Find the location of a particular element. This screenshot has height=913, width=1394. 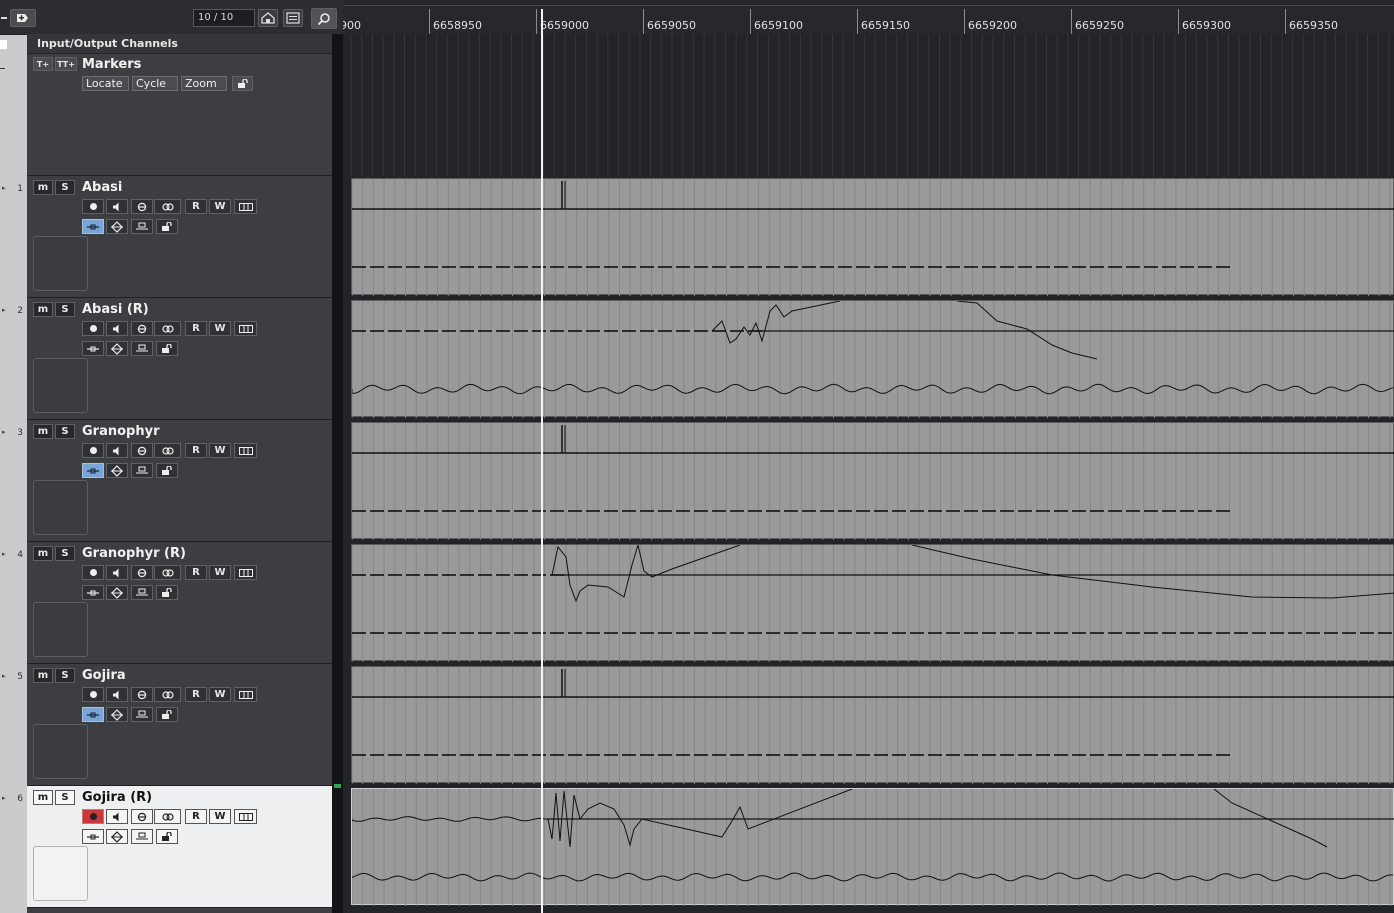

track-header: 3 m S Granophyr R W is located at coordinates (174, 481).